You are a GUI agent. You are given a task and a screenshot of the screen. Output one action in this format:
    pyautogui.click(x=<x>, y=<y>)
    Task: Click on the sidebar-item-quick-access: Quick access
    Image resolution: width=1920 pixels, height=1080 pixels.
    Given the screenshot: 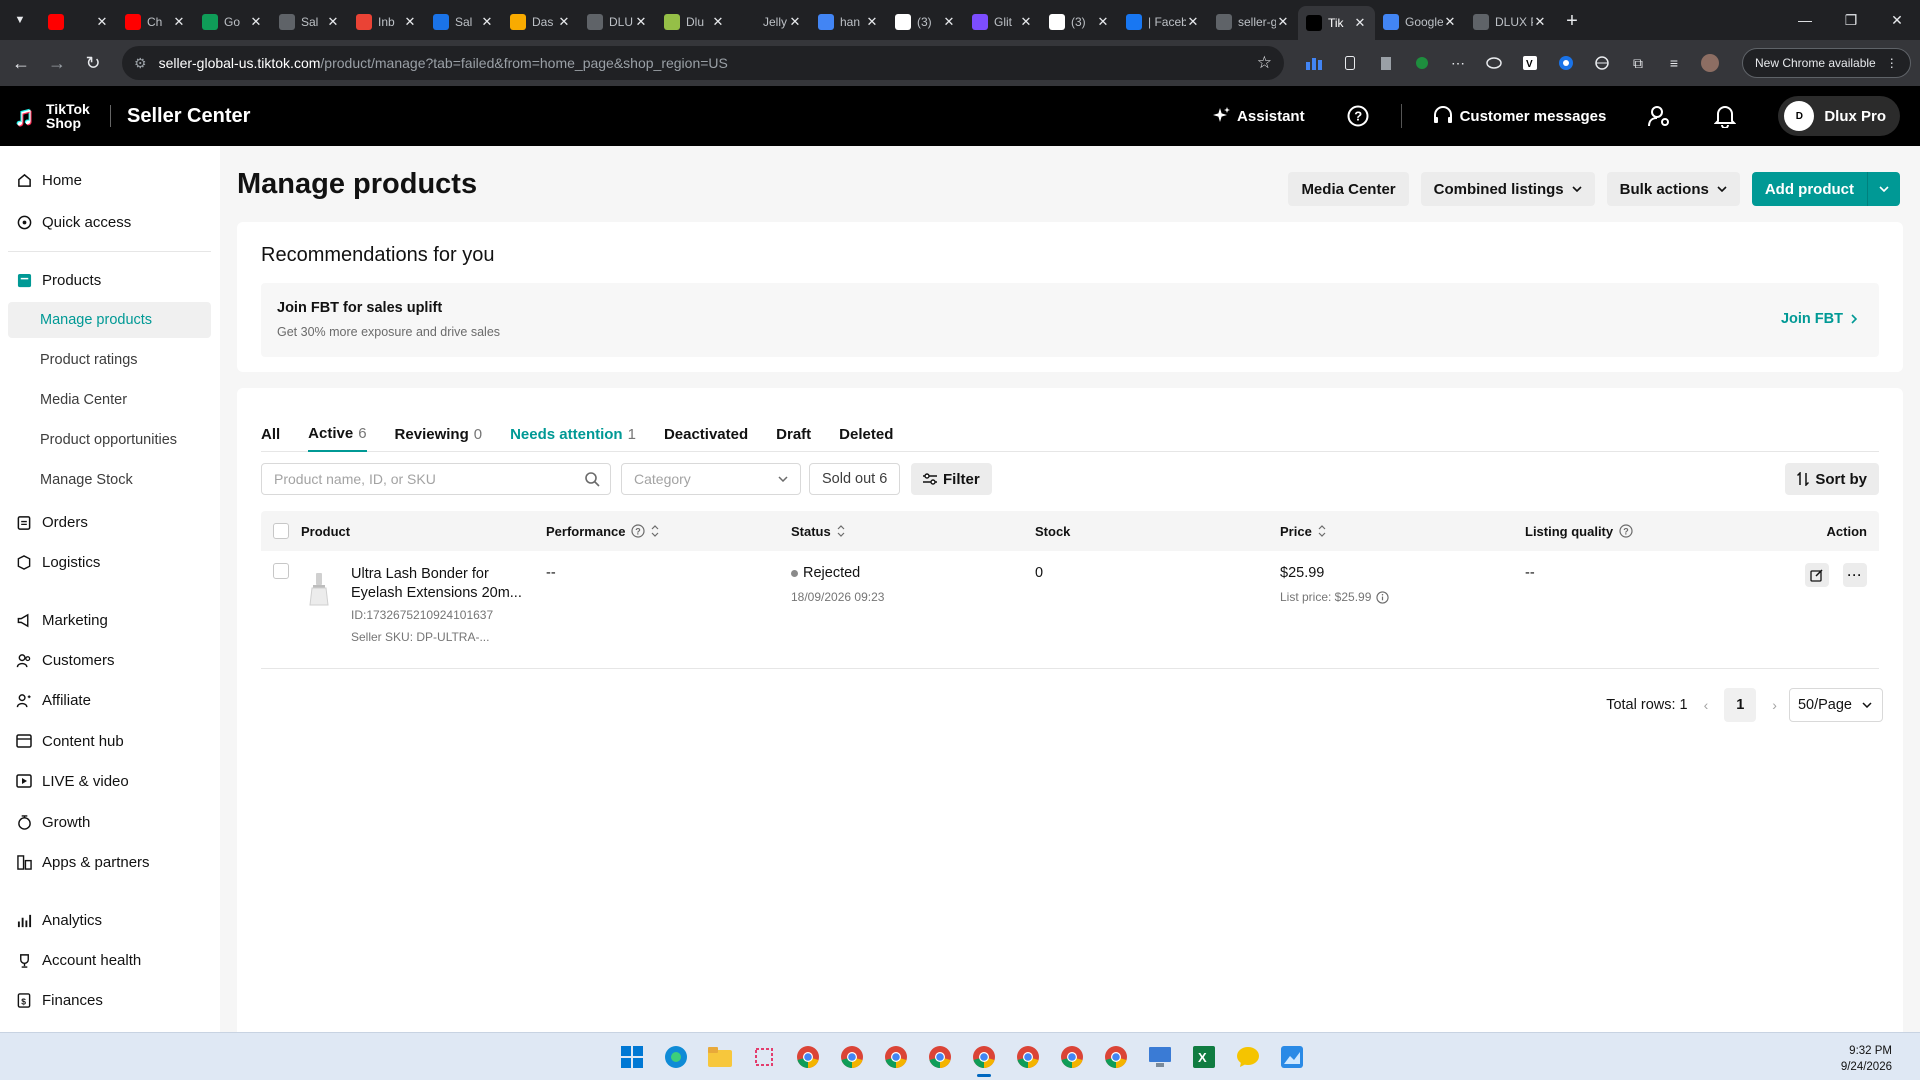 What is the action you would take?
    pyautogui.click(x=109, y=222)
    